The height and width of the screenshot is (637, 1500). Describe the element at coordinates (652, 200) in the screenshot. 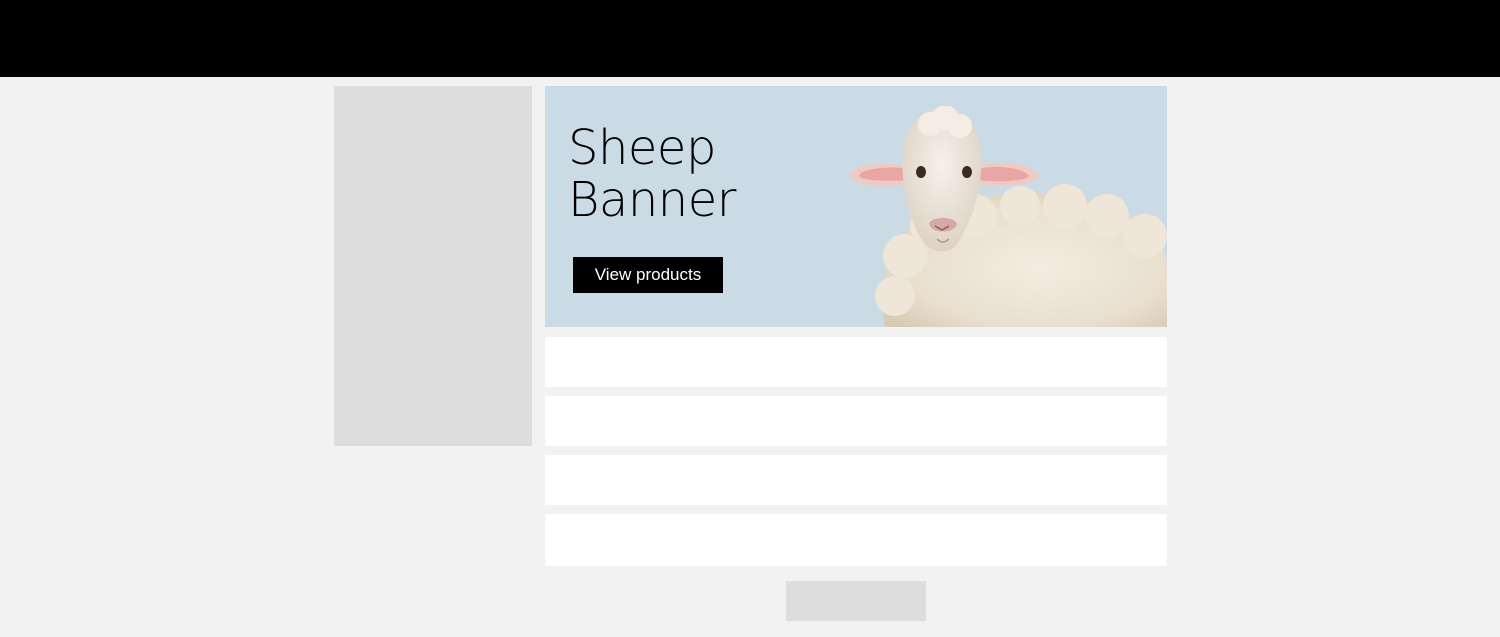

I see `banner-title-line-2: Banner` at that location.